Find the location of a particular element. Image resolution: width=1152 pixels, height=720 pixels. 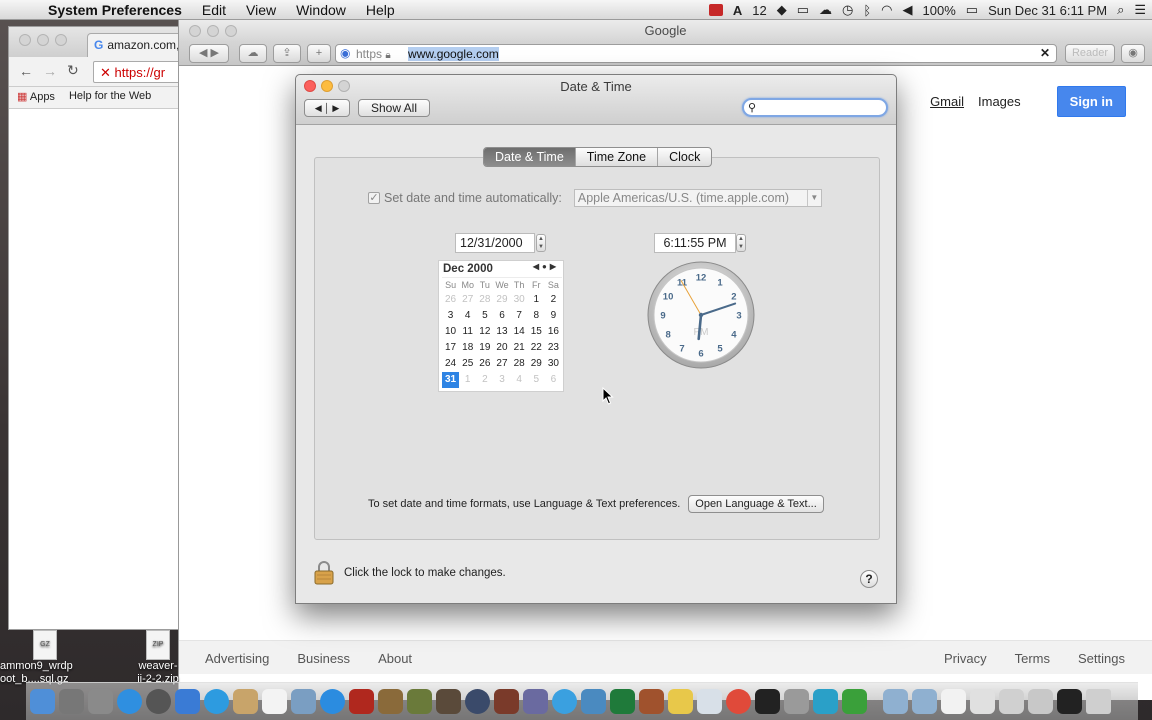

calendar-day: 7 is located at coordinates (519, 316).